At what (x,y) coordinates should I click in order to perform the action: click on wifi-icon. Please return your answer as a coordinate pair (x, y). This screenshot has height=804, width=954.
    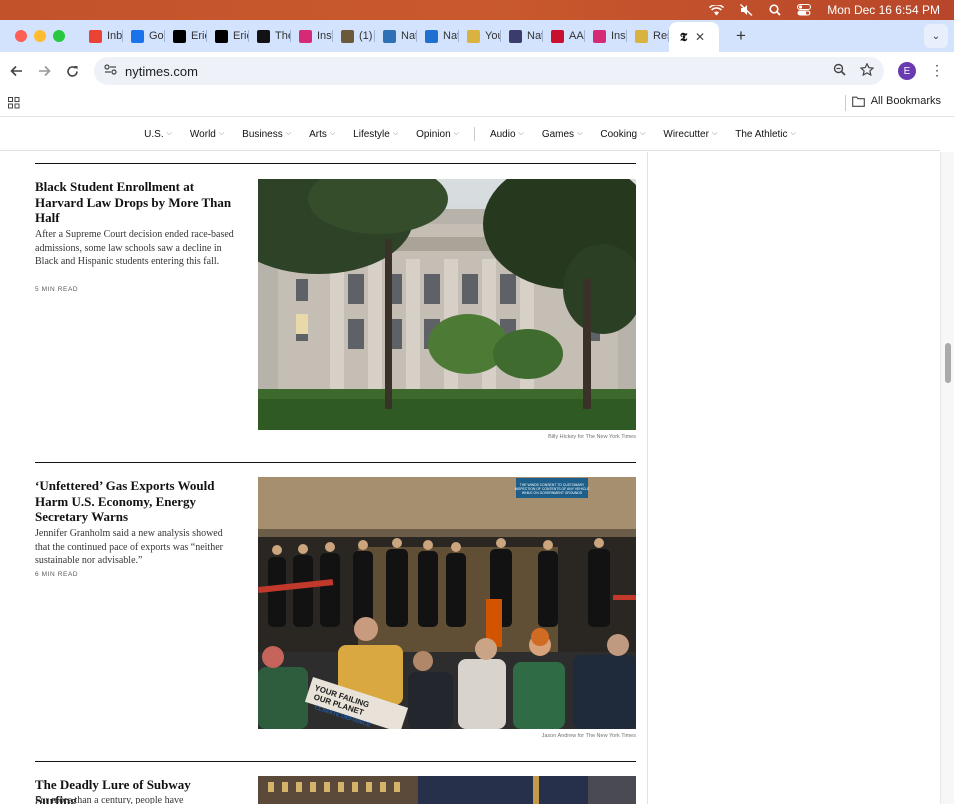
    Looking at the image, I should click on (717, 10).